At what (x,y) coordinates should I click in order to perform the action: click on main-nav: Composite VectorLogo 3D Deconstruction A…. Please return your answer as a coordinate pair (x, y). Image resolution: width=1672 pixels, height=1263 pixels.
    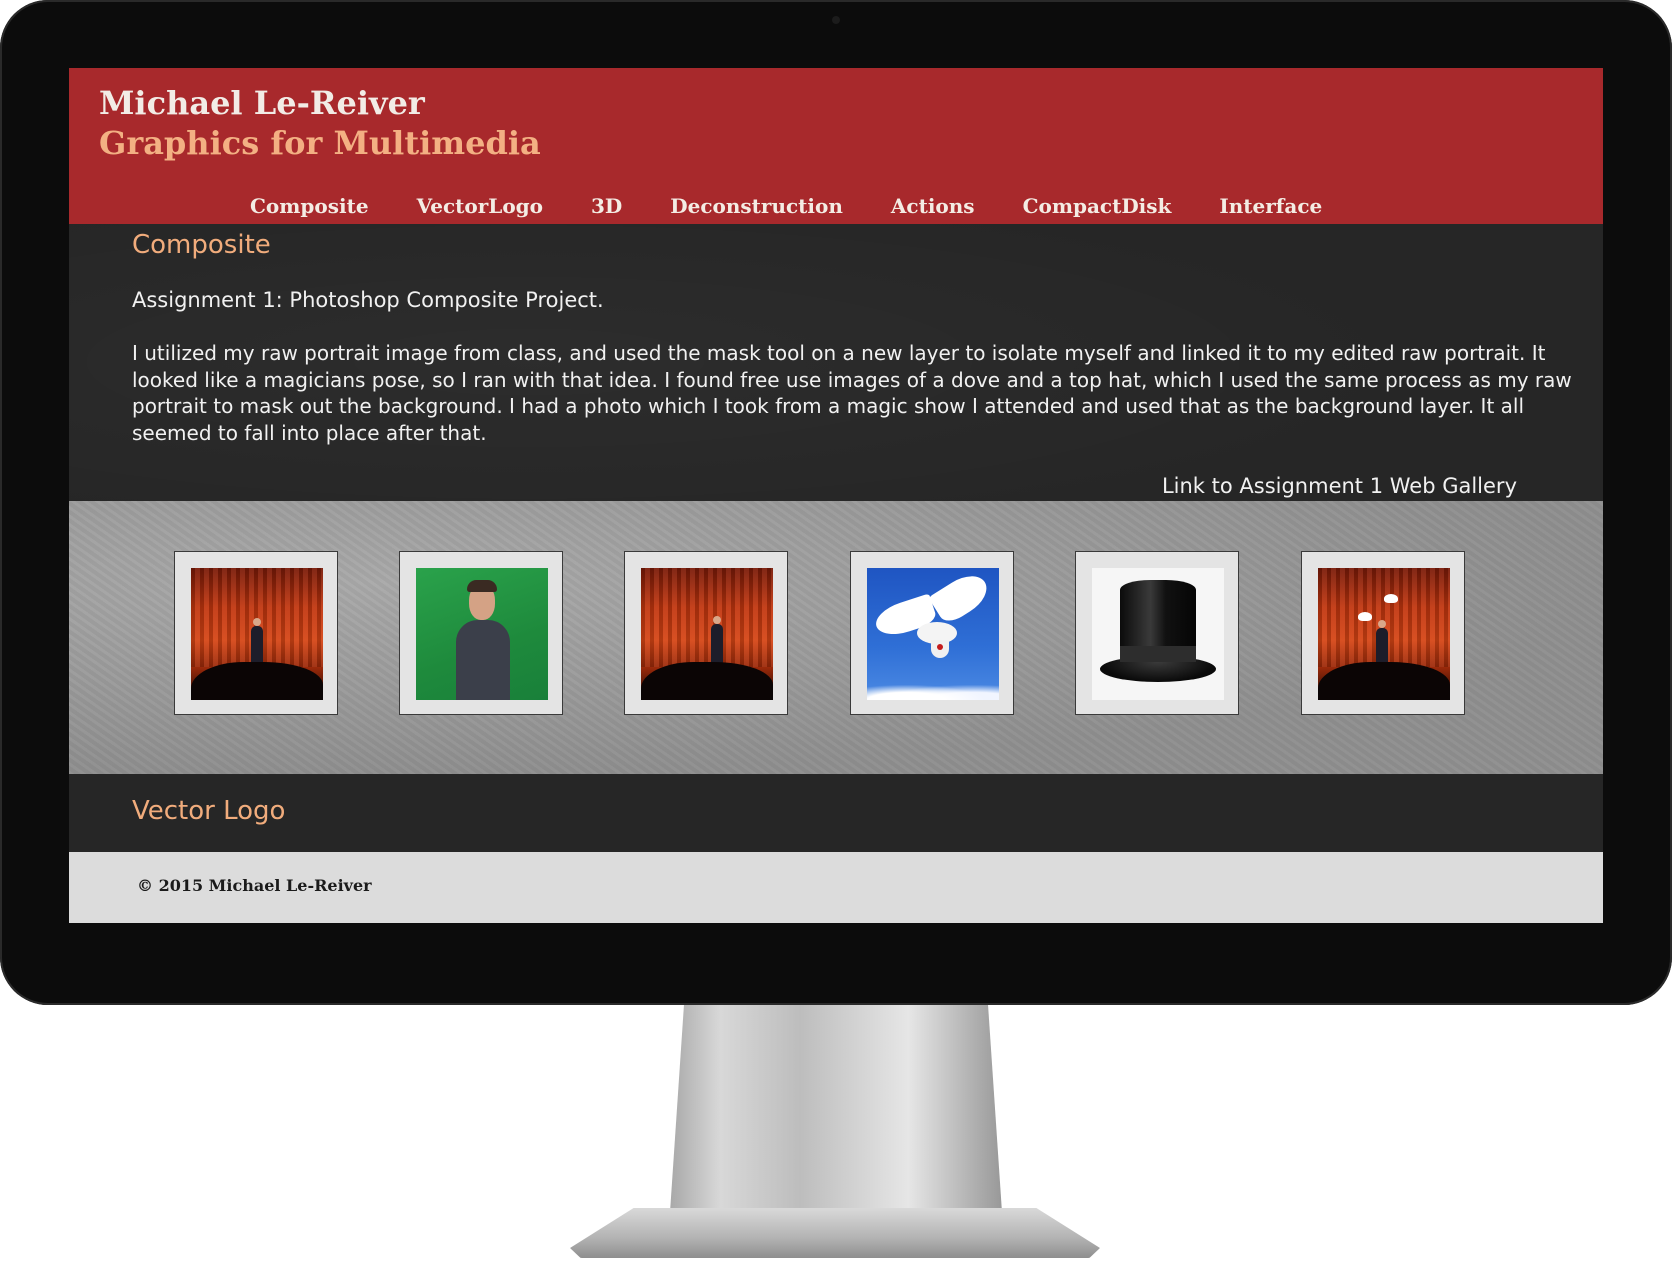
    Looking at the image, I should click on (786, 206).